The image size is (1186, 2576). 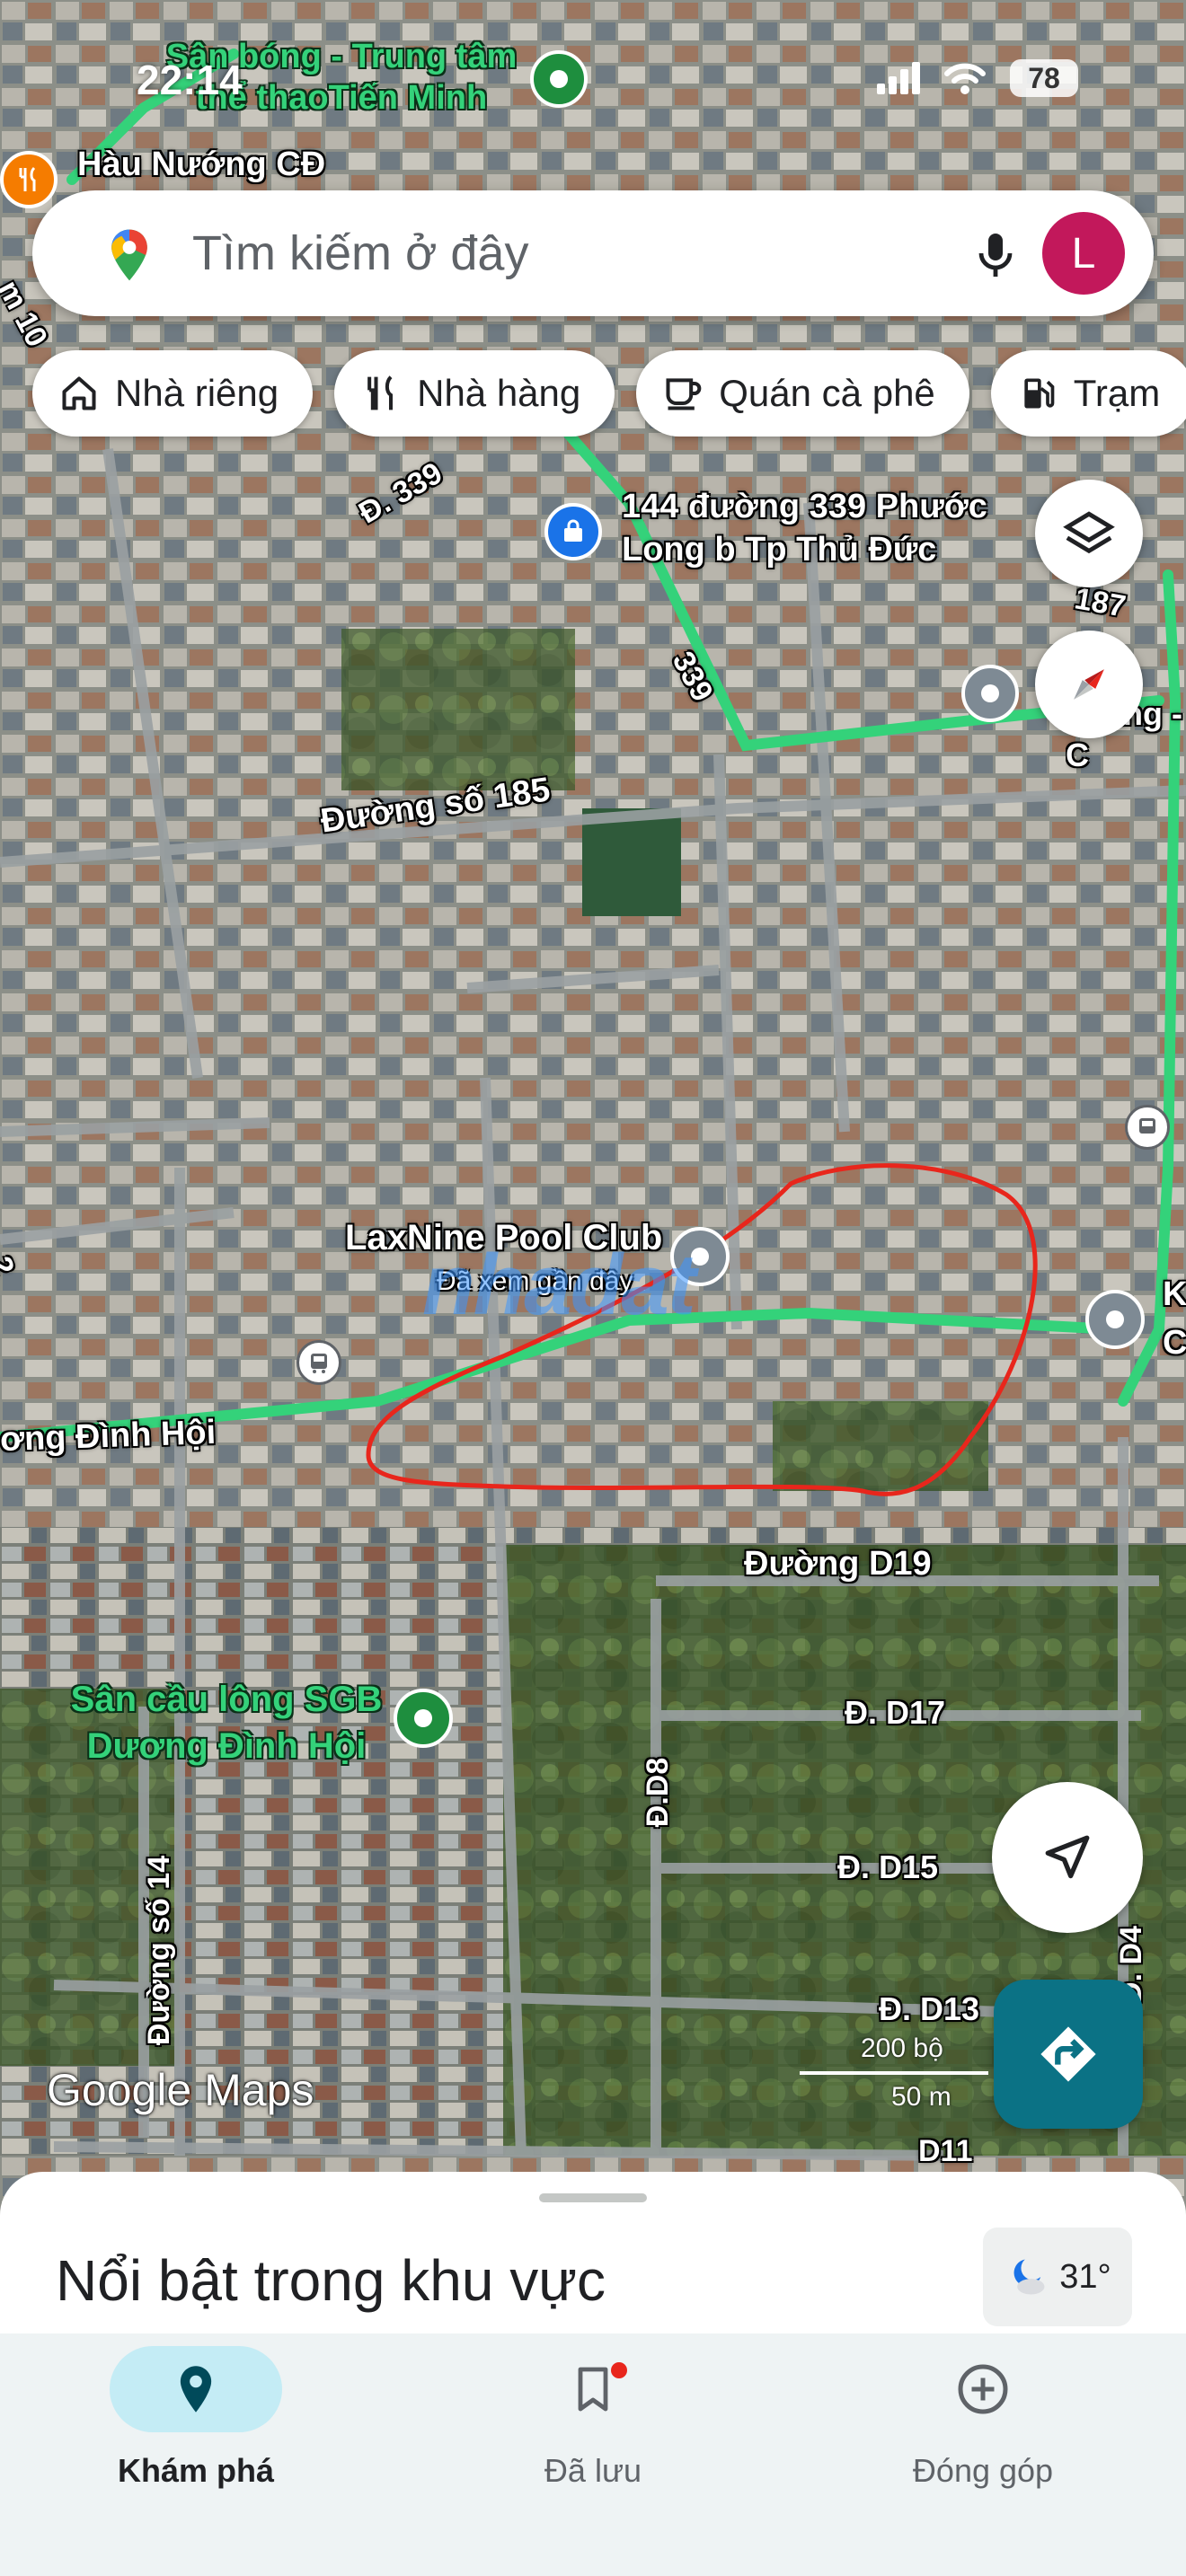 What do you see at coordinates (1029, 2277) in the screenshot?
I see `moon-cloud-icon` at bounding box center [1029, 2277].